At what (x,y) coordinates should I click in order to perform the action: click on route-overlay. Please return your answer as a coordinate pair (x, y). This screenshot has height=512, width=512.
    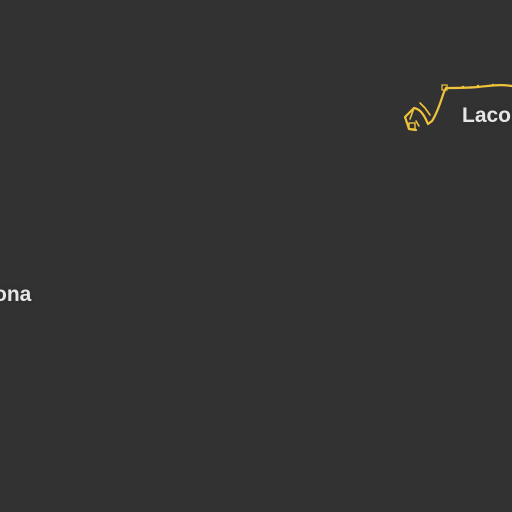
    Looking at the image, I should click on (457, 107).